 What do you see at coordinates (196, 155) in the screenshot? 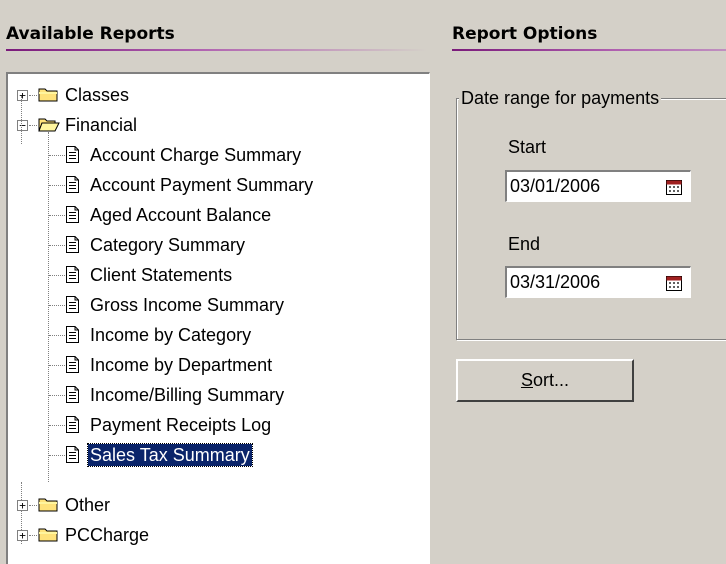
I see `tree-report-label: Account Charge Summary` at bounding box center [196, 155].